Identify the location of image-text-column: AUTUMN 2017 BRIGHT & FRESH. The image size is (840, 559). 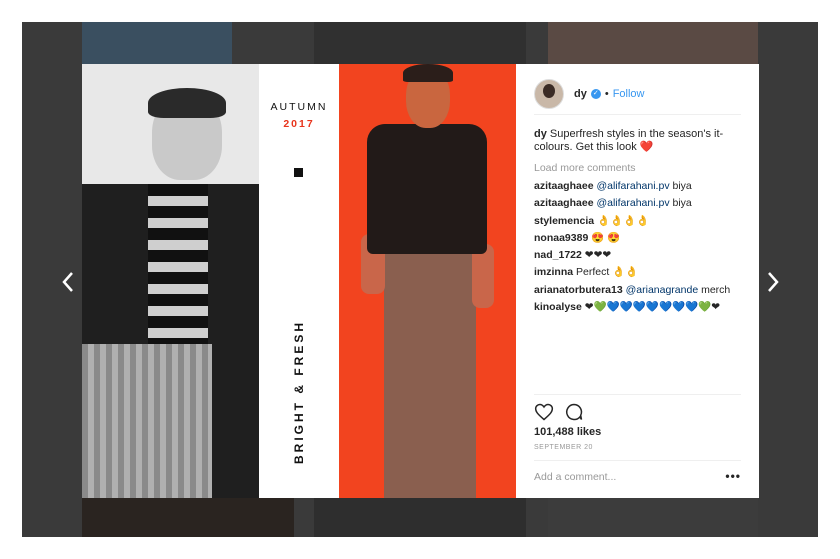
(299, 281).